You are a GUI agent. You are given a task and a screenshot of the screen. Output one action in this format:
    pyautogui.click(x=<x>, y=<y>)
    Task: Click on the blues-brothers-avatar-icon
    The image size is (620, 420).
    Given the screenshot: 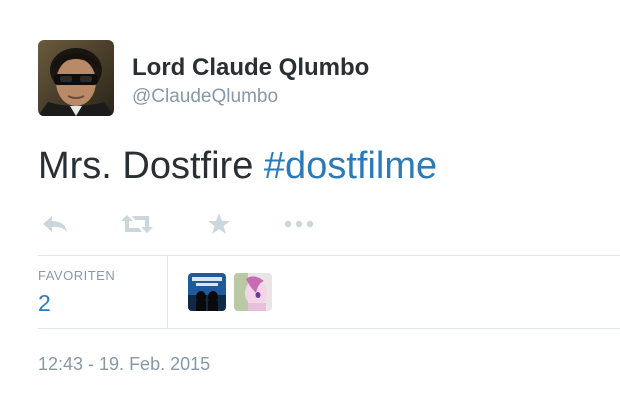 What is the action you would take?
    pyautogui.click(x=207, y=292)
    